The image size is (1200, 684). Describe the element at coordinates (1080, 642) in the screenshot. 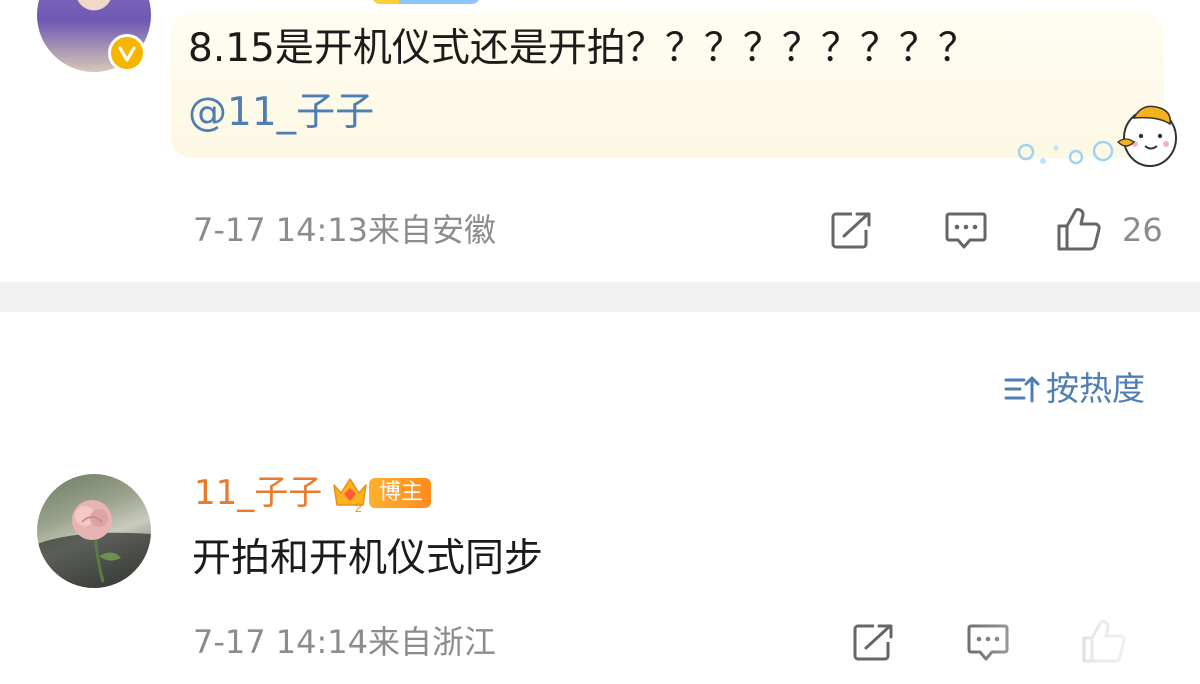

I see `watermark-fade` at that location.